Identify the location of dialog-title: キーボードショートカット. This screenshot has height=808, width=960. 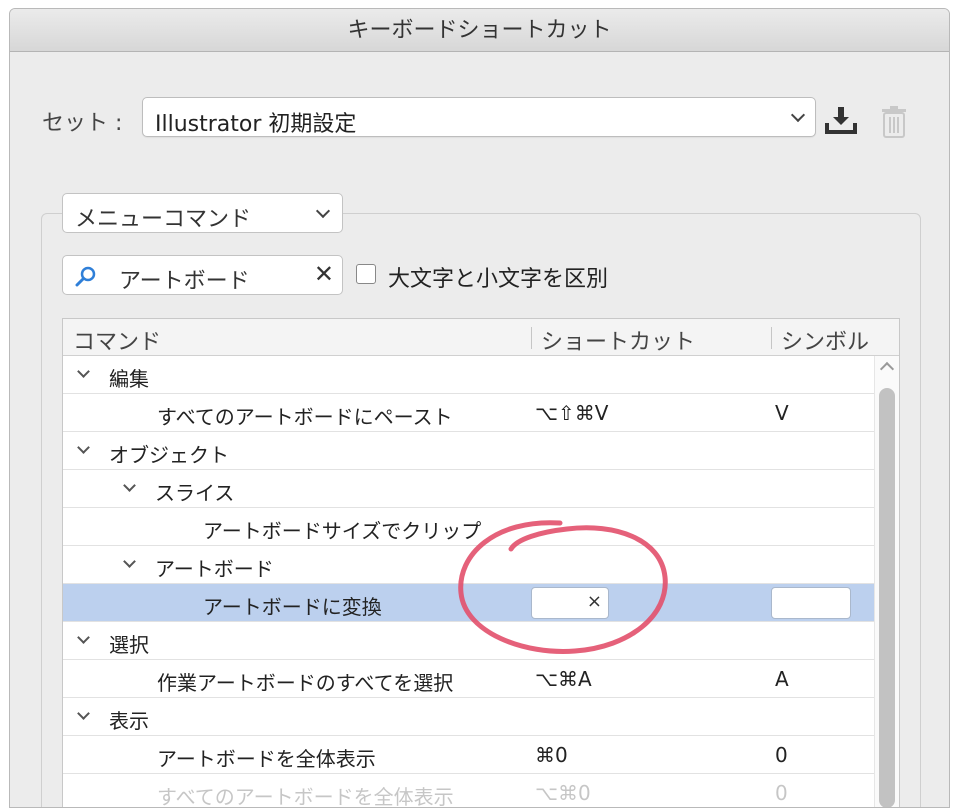
(479, 30).